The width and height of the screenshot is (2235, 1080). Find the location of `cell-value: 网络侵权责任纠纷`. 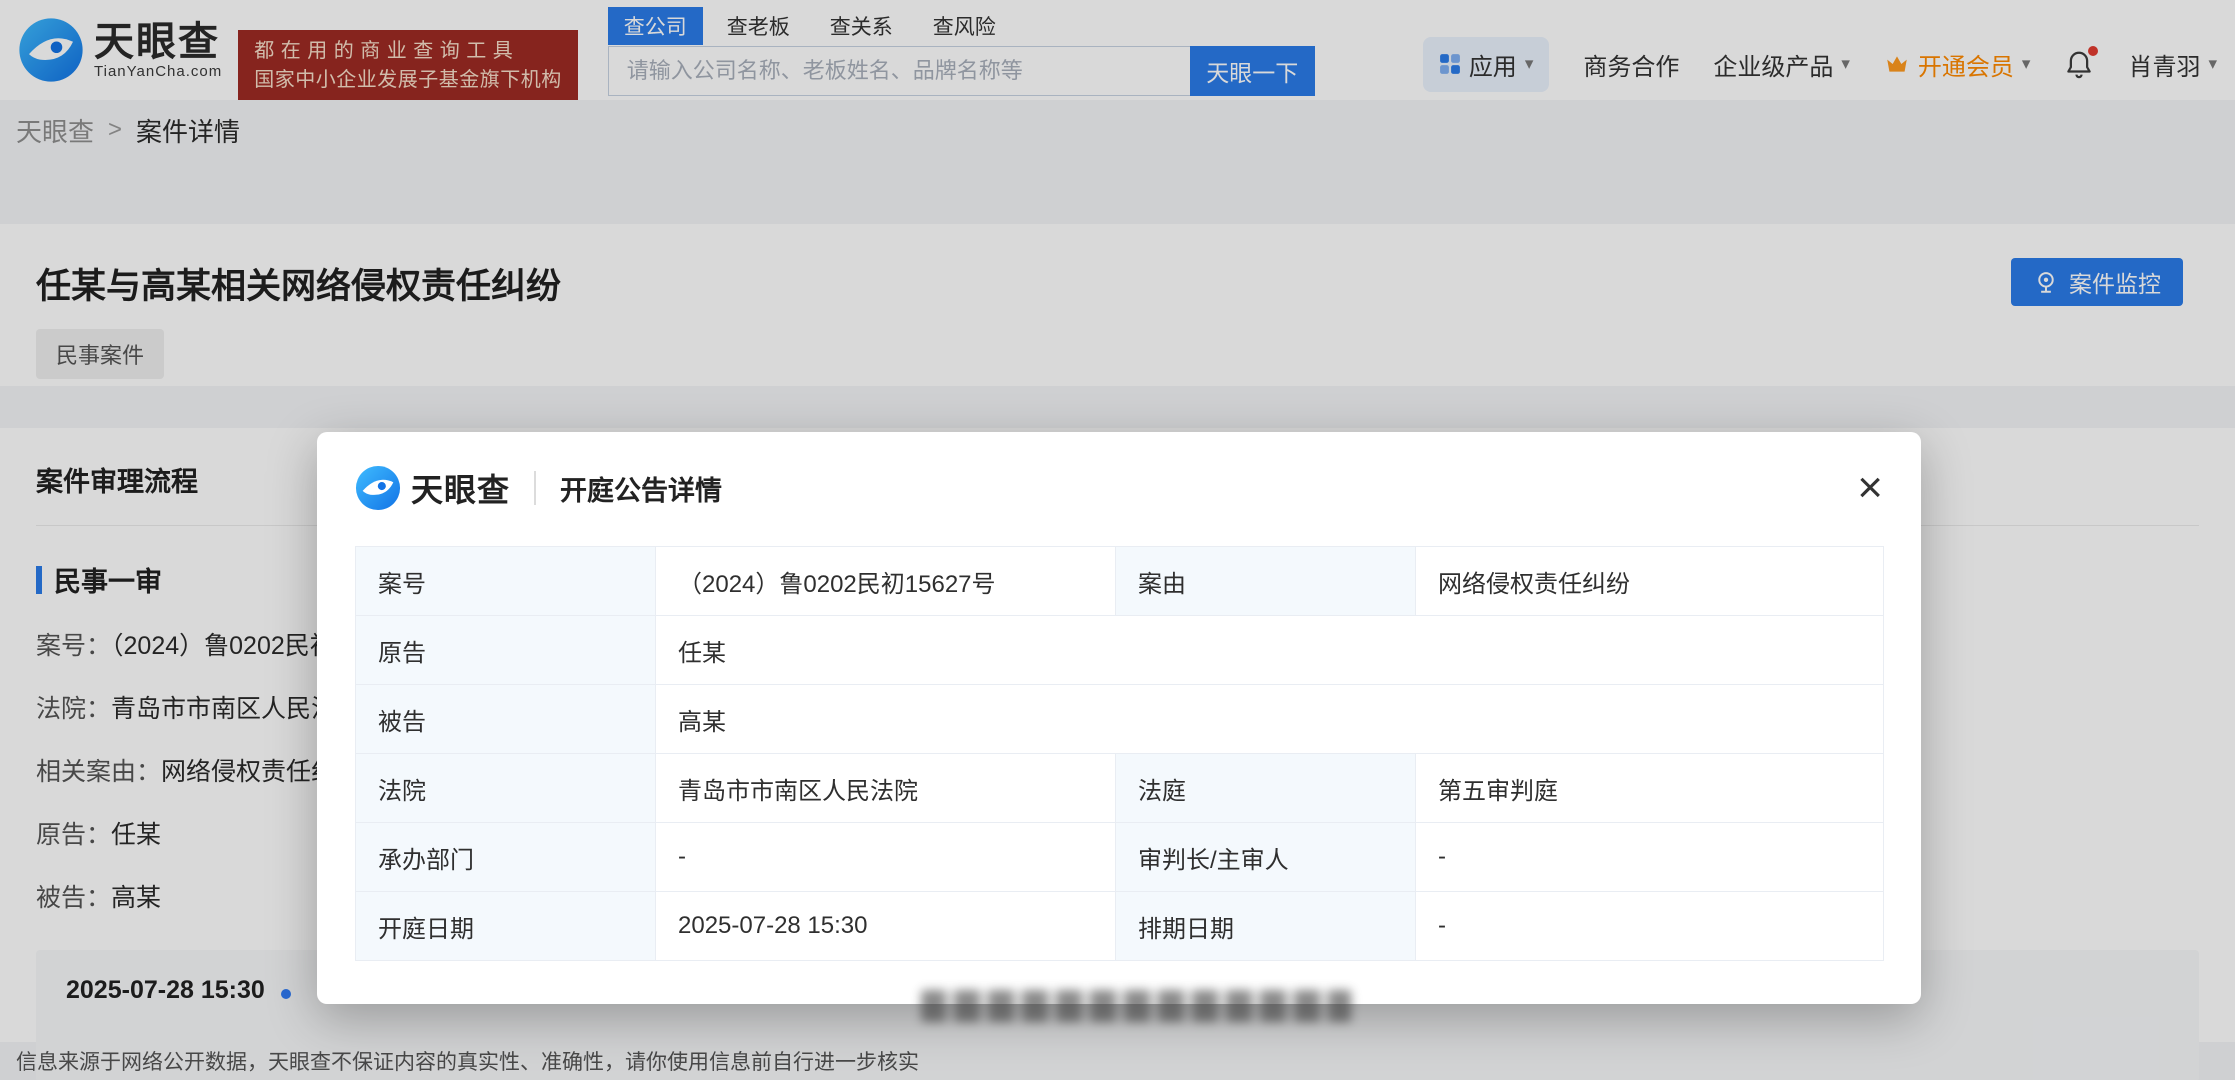

cell-value: 网络侵权责任纠纷 is located at coordinates (1649, 581).